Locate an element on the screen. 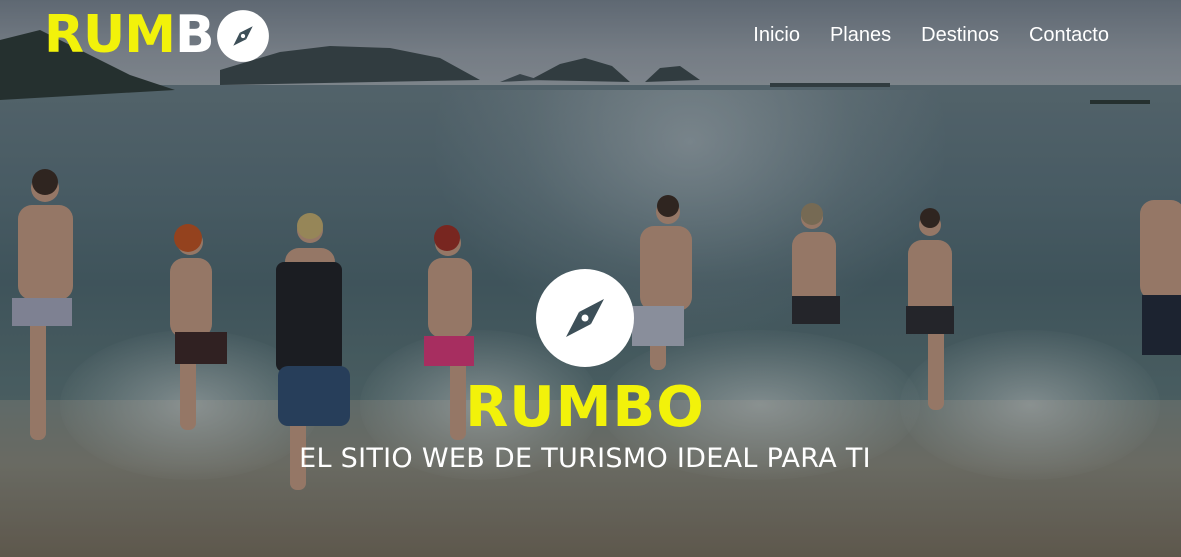 The height and width of the screenshot is (557, 1181). hero-subtitle: EL SITIO WEB DE TURISMO IDEAL PARA TI is located at coordinates (585, 458).